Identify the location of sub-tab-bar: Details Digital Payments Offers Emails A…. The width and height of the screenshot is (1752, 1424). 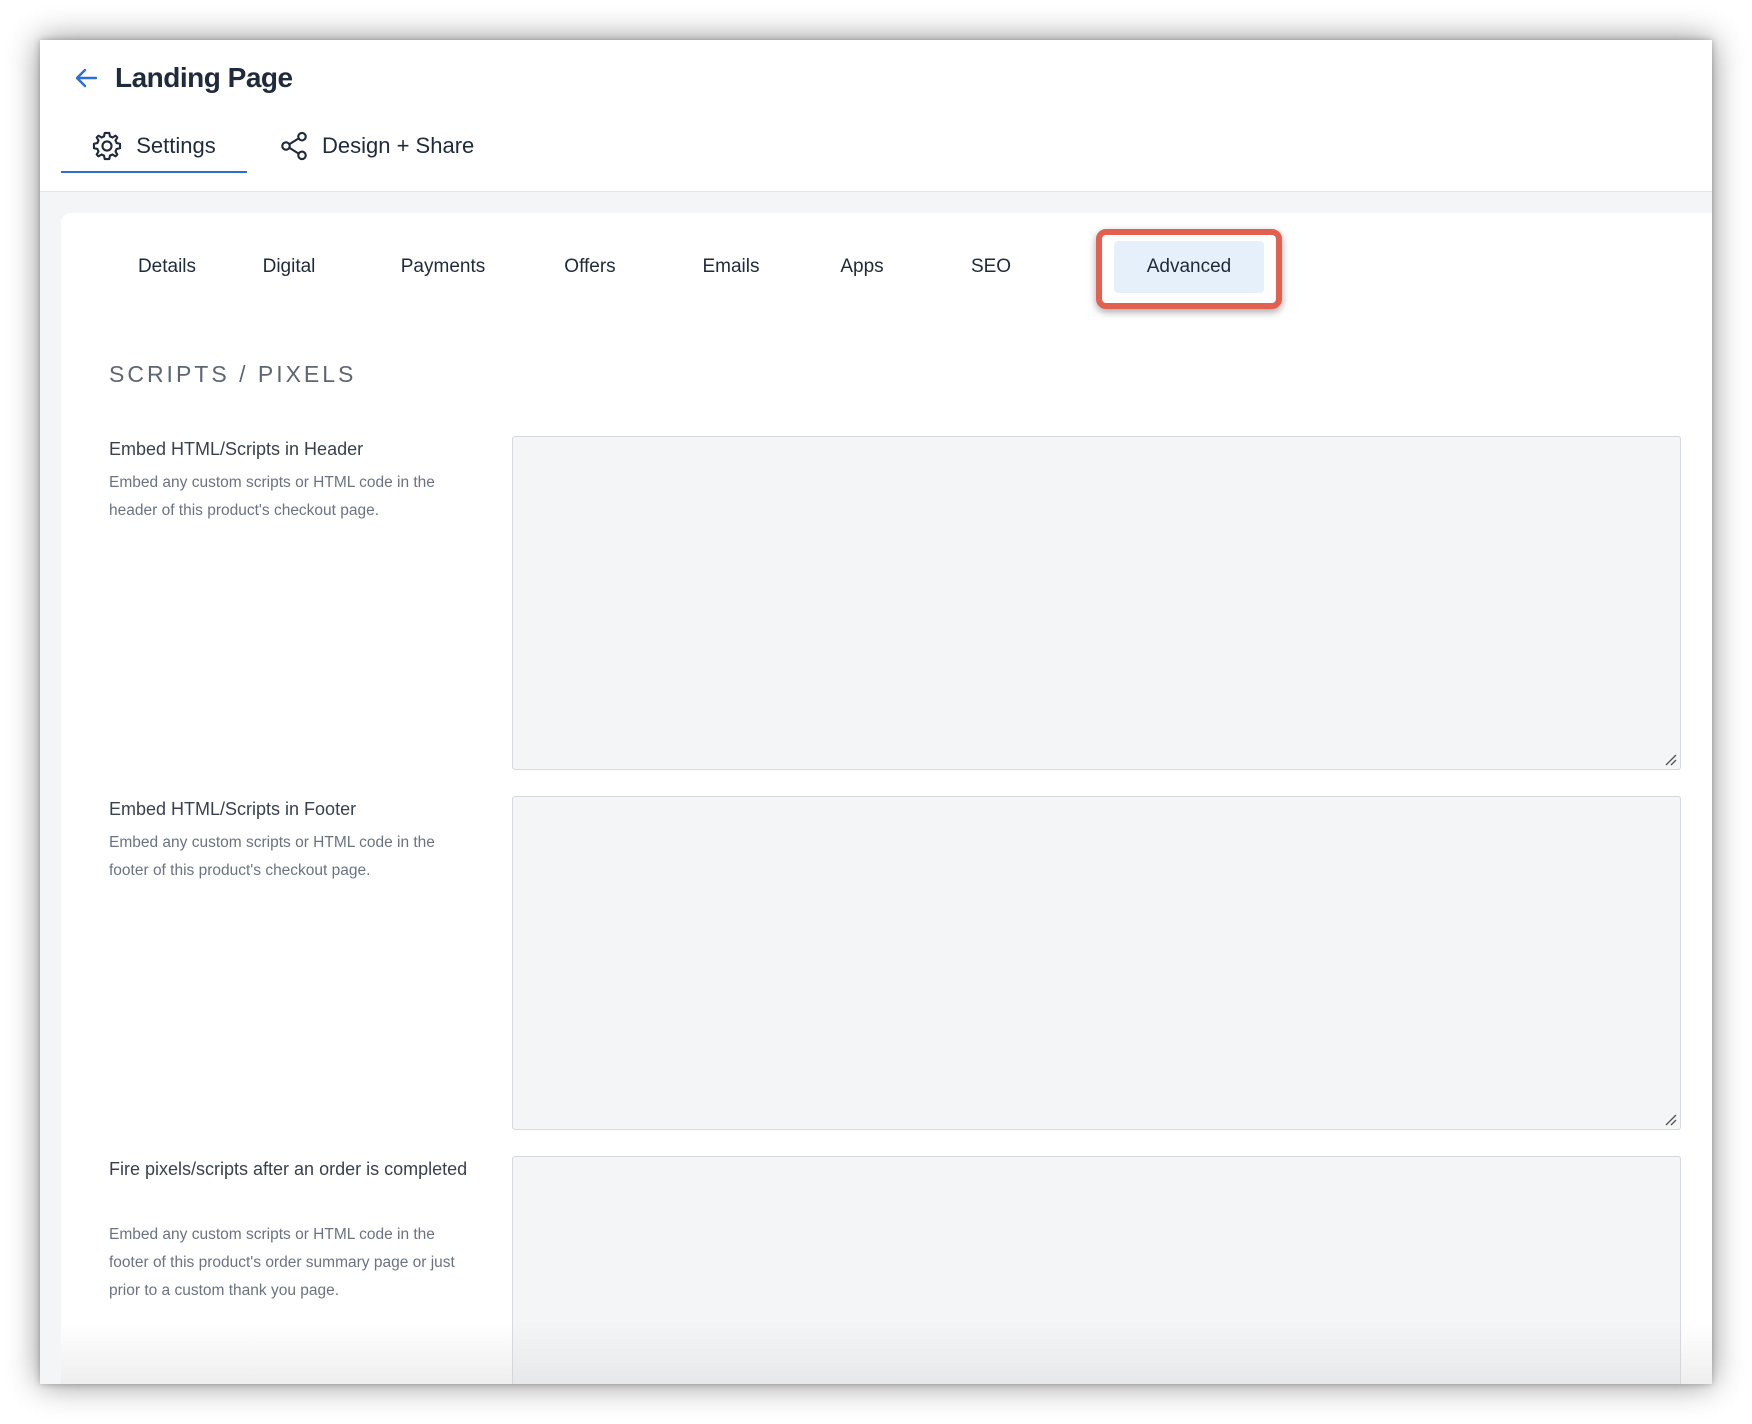
(886, 268).